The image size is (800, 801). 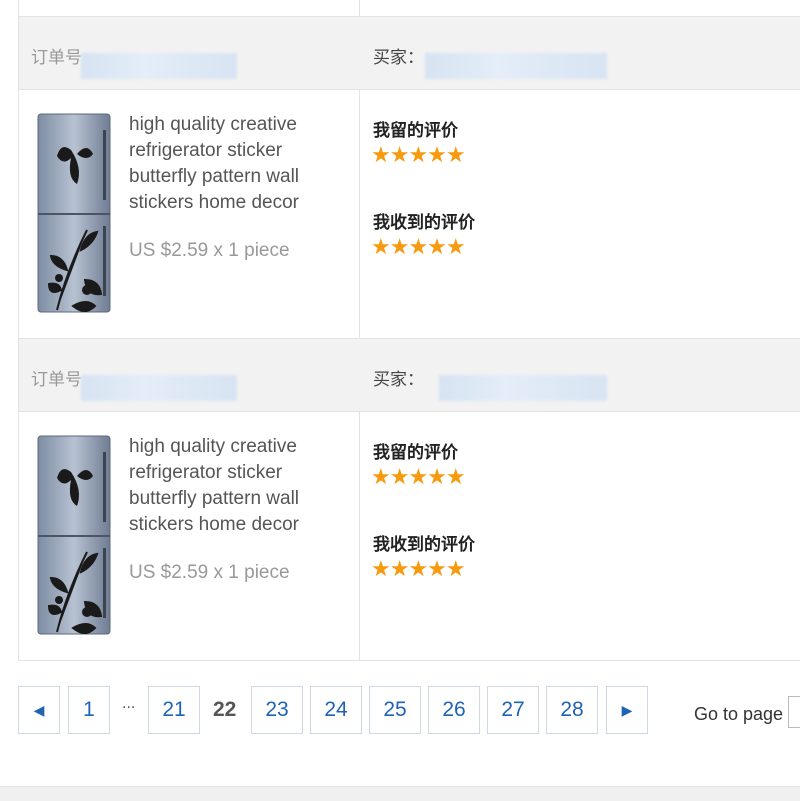 What do you see at coordinates (409, 8) in the screenshot?
I see `previous-order-tail` at bounding box center [409, 8].